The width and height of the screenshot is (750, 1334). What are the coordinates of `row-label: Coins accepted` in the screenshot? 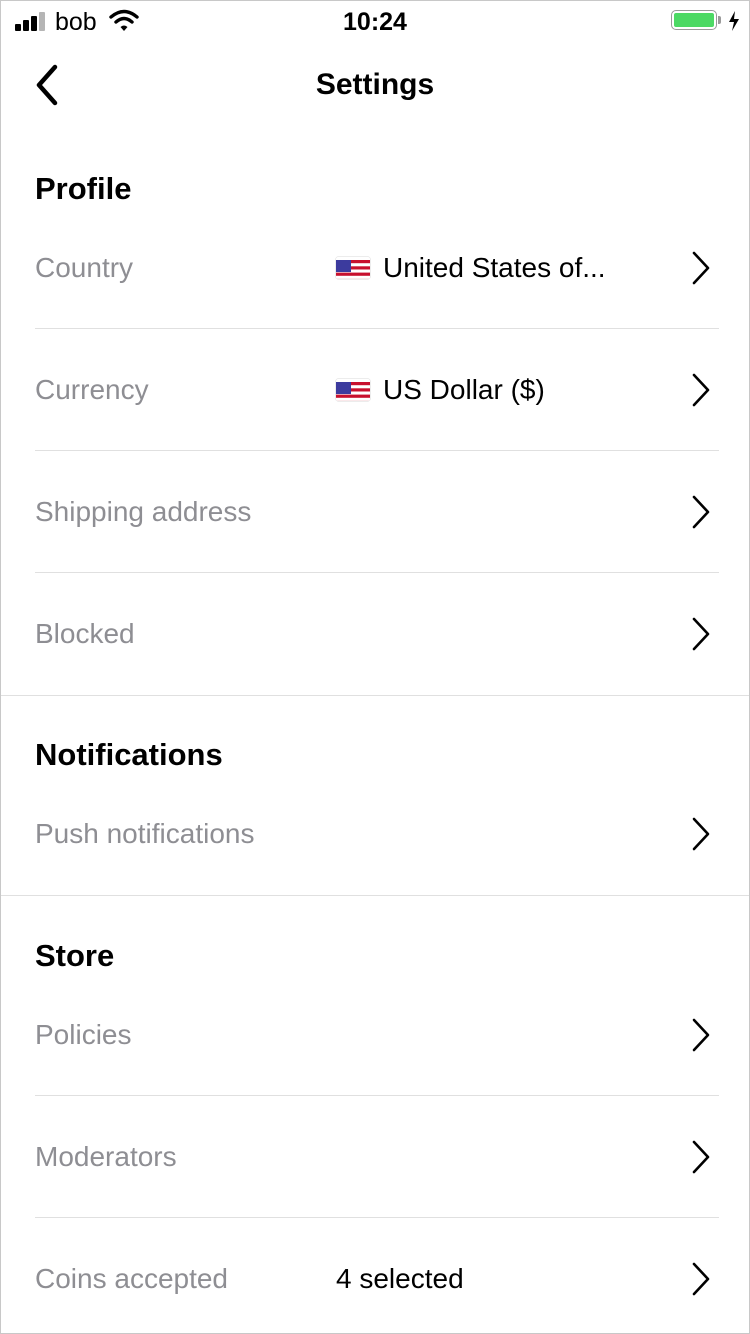 It's located at (132, 1278).